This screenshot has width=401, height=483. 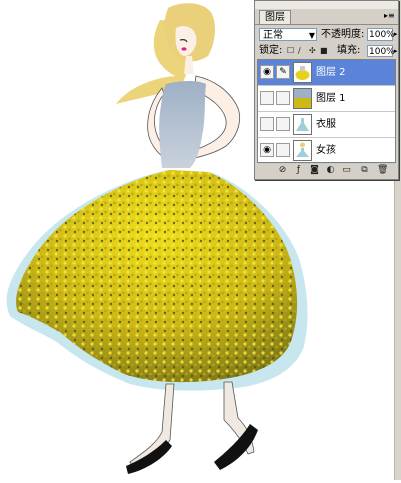 I want to click on layer-style-icon: ƒ, so click(x=298, y=170).